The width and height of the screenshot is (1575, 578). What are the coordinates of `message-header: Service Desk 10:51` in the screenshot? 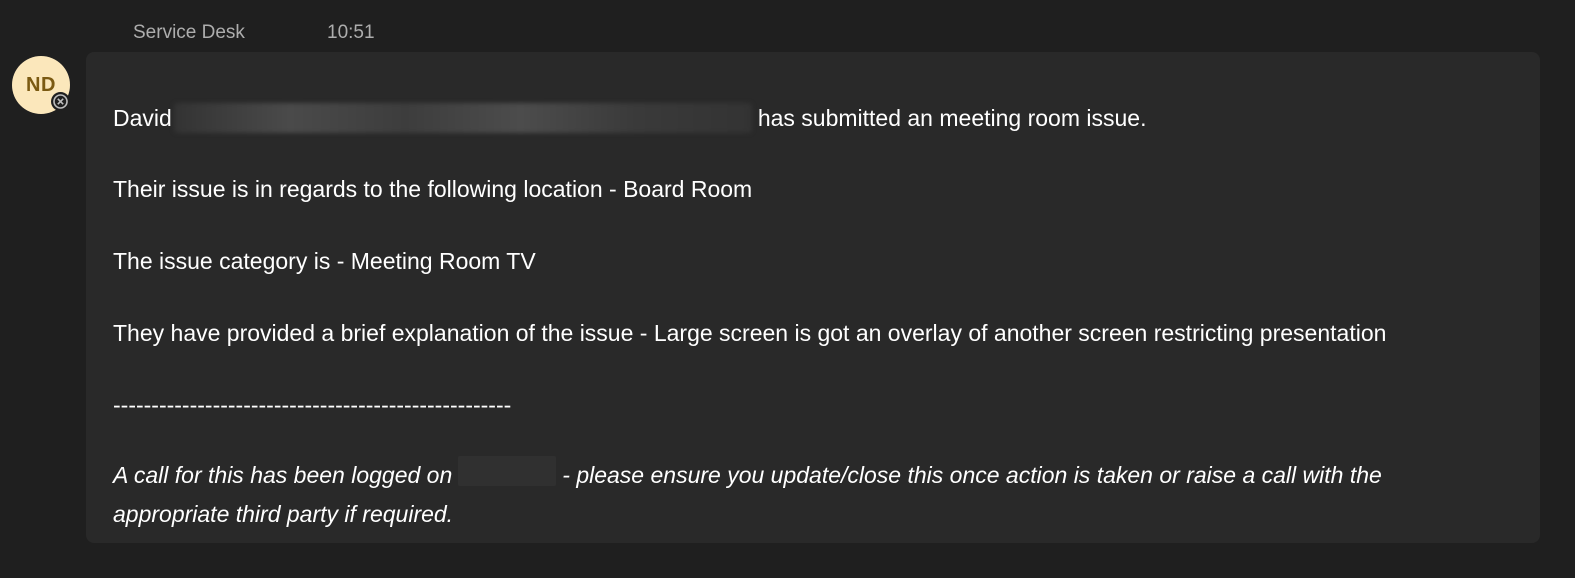 It's located at (254, 33).